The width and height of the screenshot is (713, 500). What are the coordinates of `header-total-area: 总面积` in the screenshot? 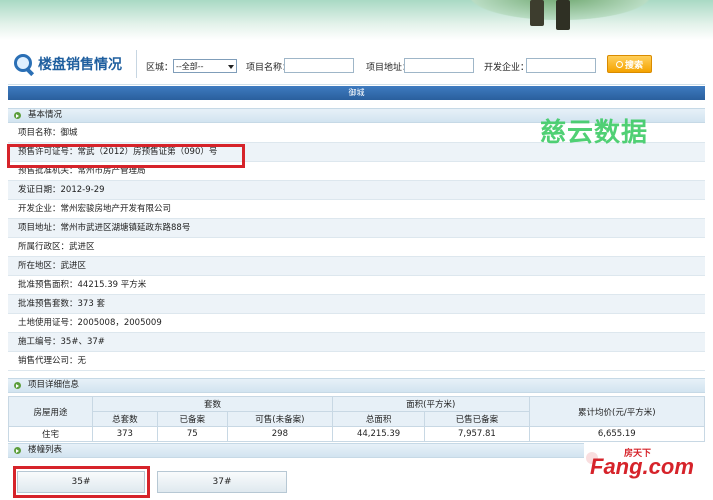 It's located at (378, 419).